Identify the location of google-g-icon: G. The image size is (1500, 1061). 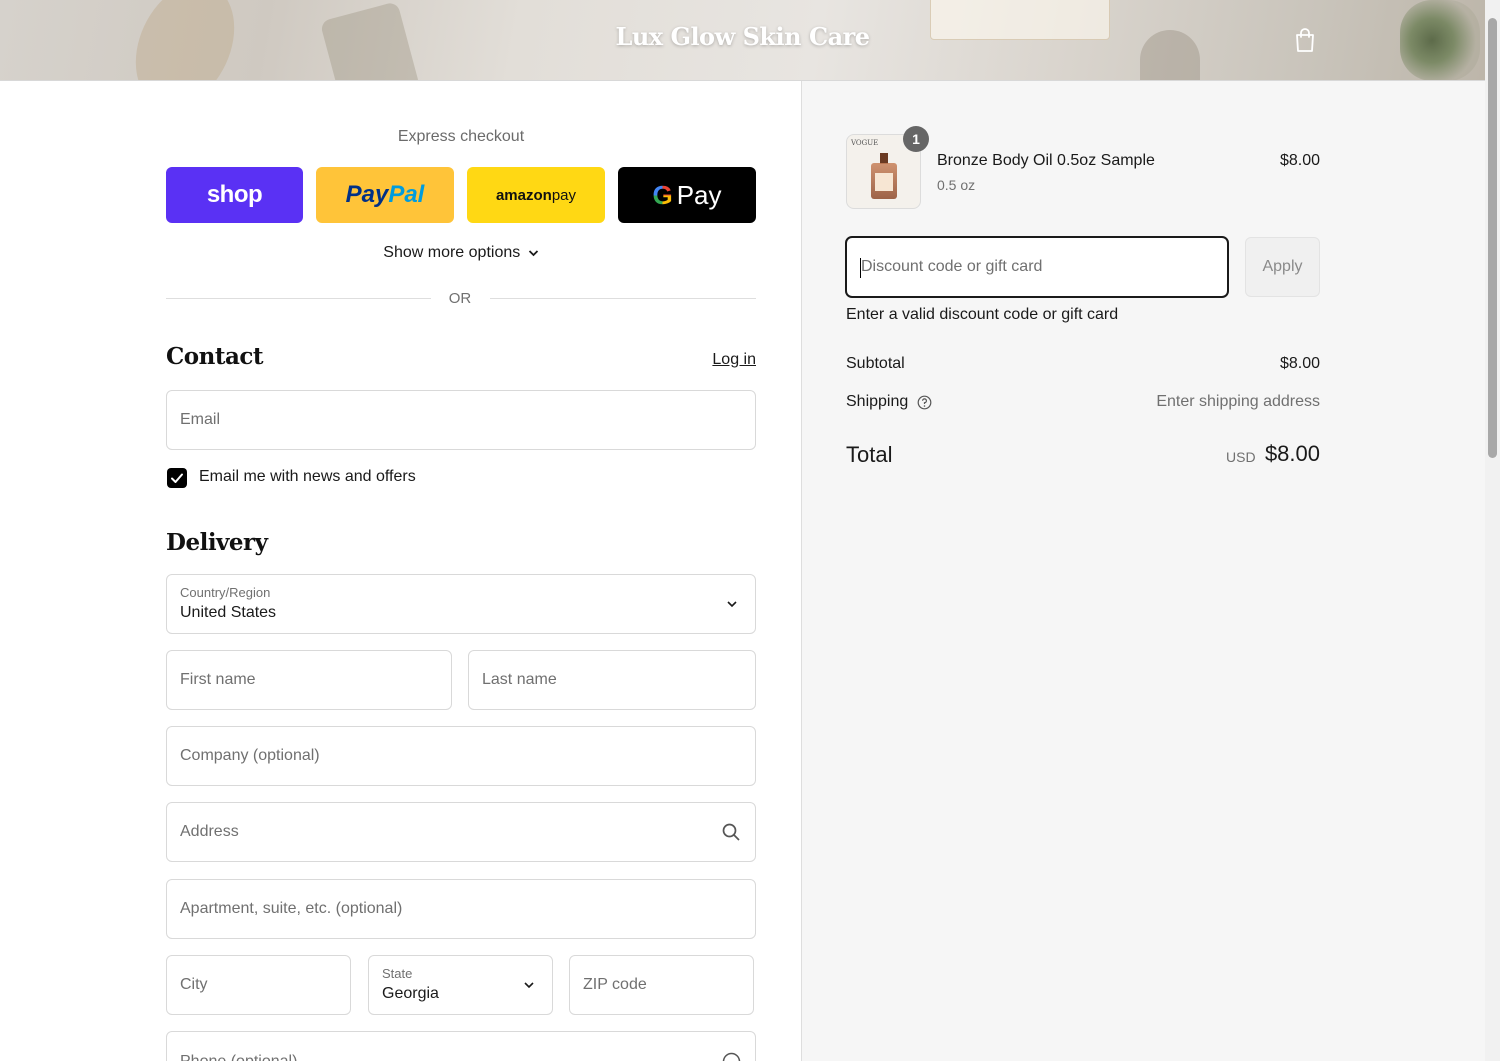
(662, 194).